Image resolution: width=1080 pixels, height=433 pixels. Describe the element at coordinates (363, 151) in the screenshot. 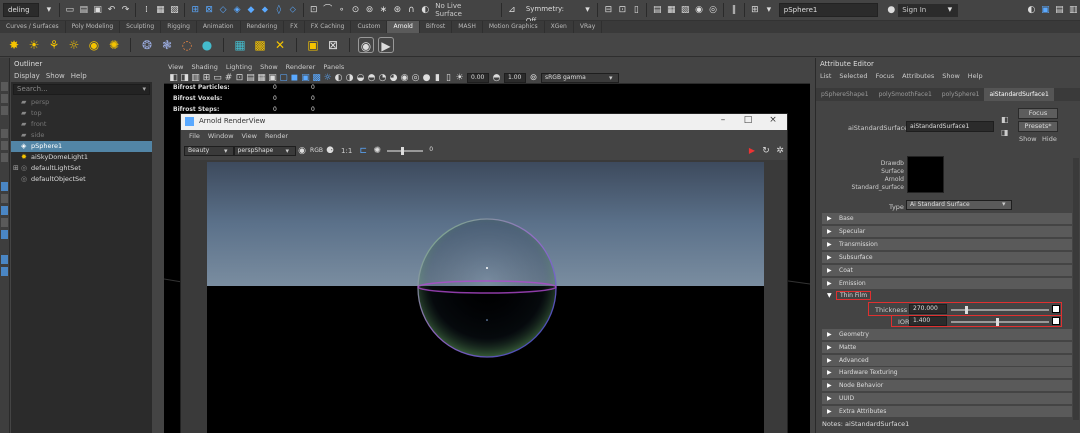

I see `crop-region-icon: ⊏` at that location.